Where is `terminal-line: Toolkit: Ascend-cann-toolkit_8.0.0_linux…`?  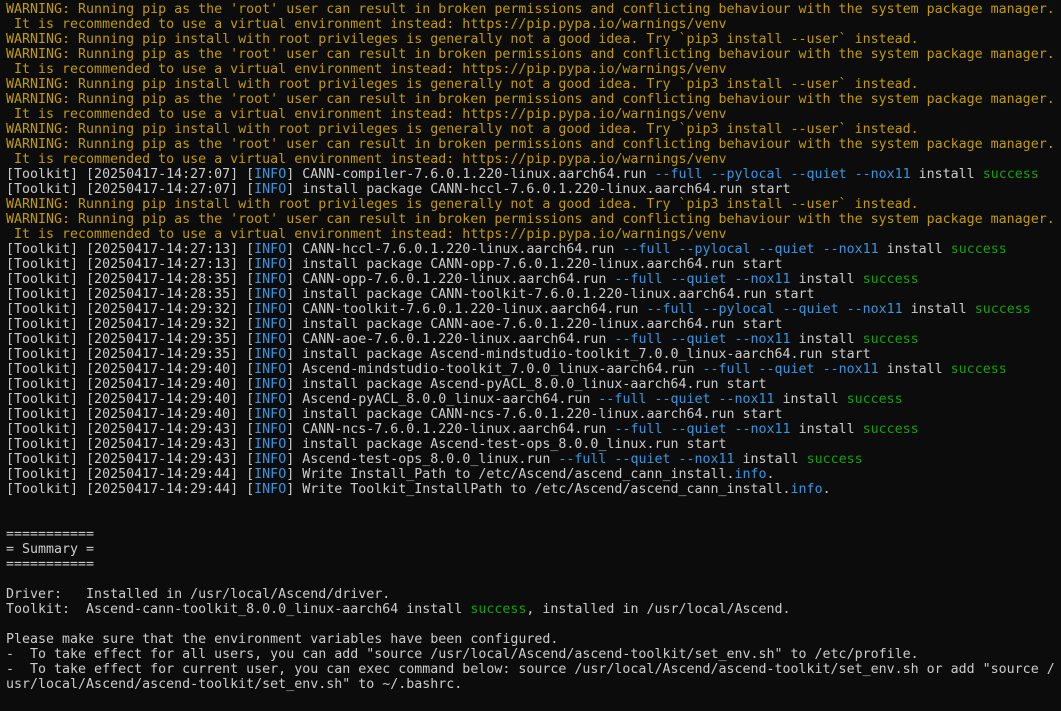 terminal-line: Toolkit: Ascend-cann-toolkit_8.0.0_linux… is located at coordinates (533, 609).